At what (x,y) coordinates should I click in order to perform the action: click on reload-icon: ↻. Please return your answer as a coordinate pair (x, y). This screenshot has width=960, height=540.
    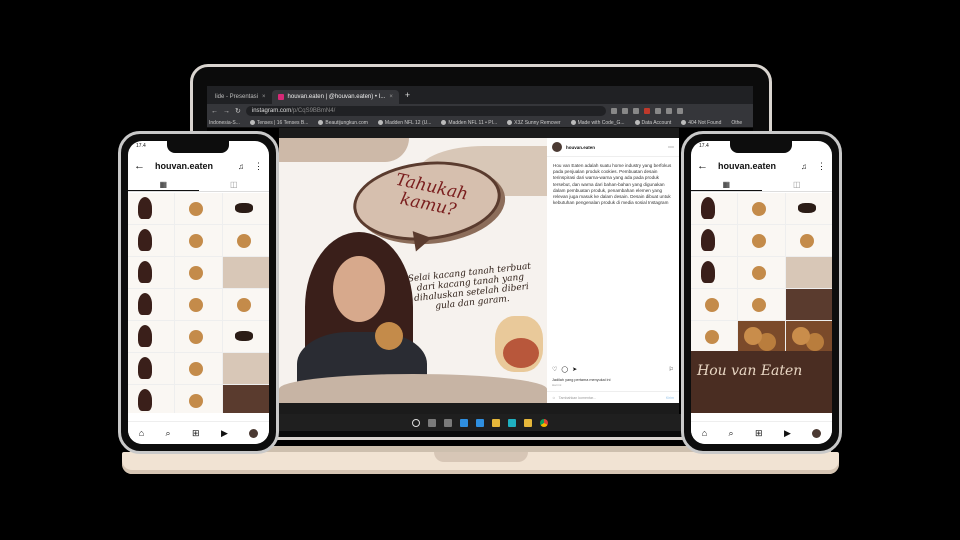
    Looking at the image, I should click on (238, 111).